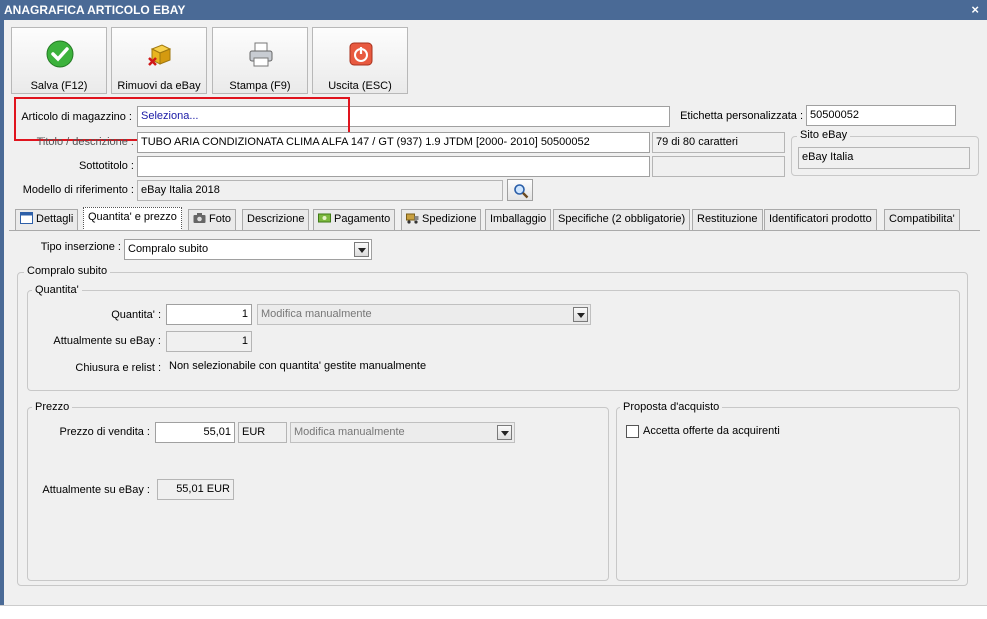 The width and height of the screenshot is (987, 619). What do you see at coordinates (493, 612) in the screenshot?
I see `window-bottom` at bounding box center [493, 612].